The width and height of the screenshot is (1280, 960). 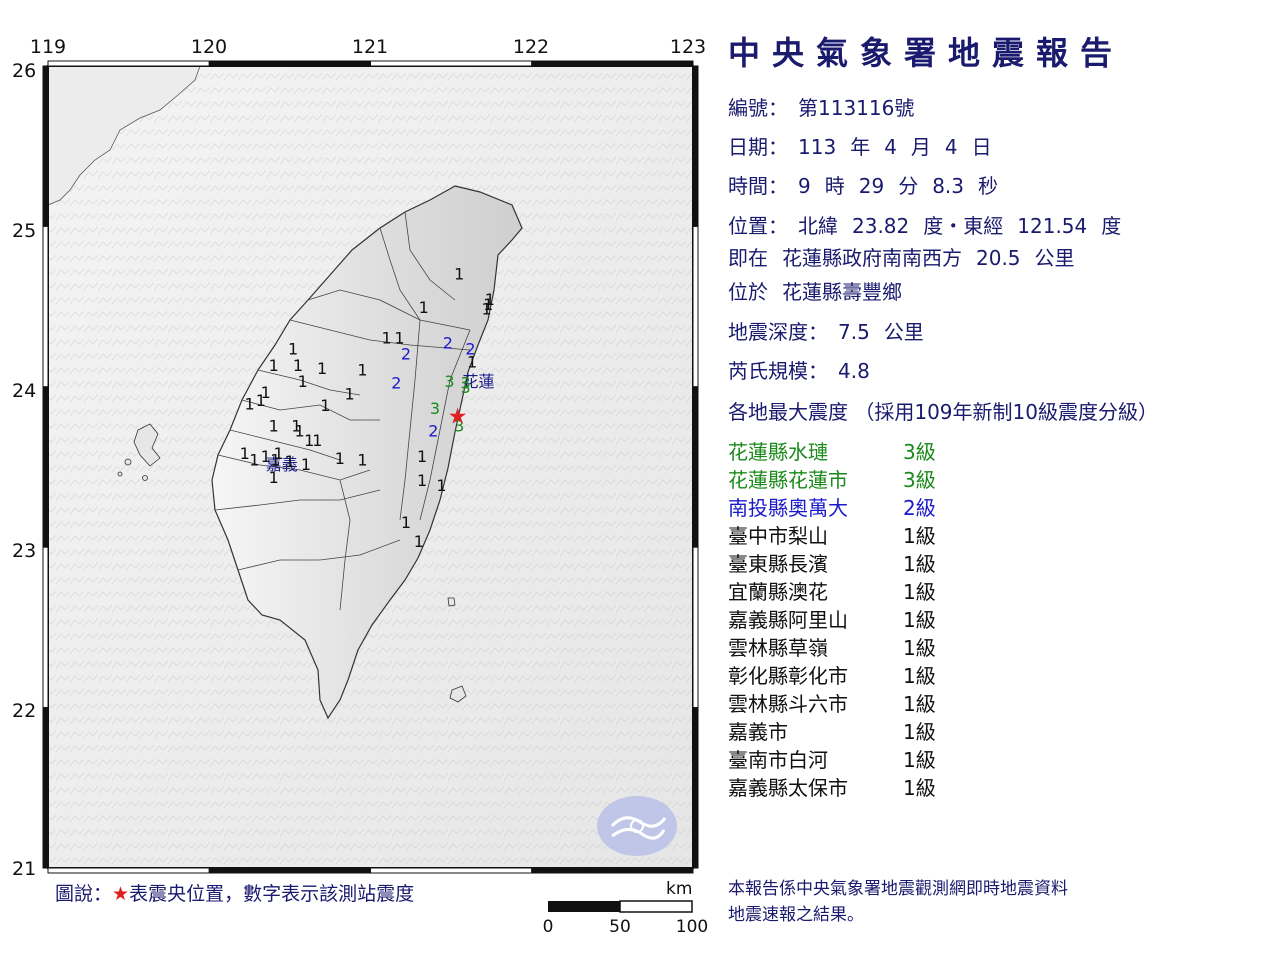 I want to click on lat-unit: 度, so click(x=933, y=226).